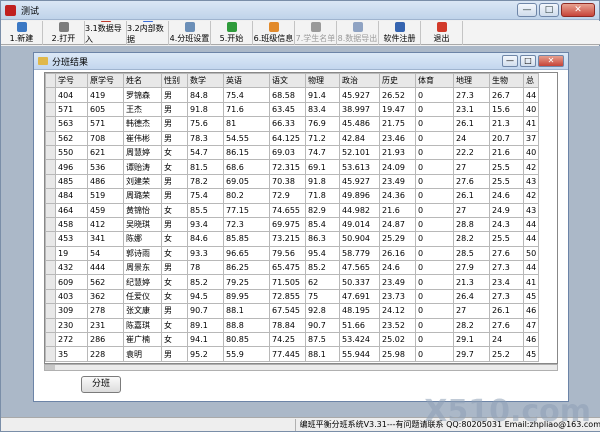 This screenshot has height=432, width=600. I want to click on table-cell: 42, so click(531, 167).